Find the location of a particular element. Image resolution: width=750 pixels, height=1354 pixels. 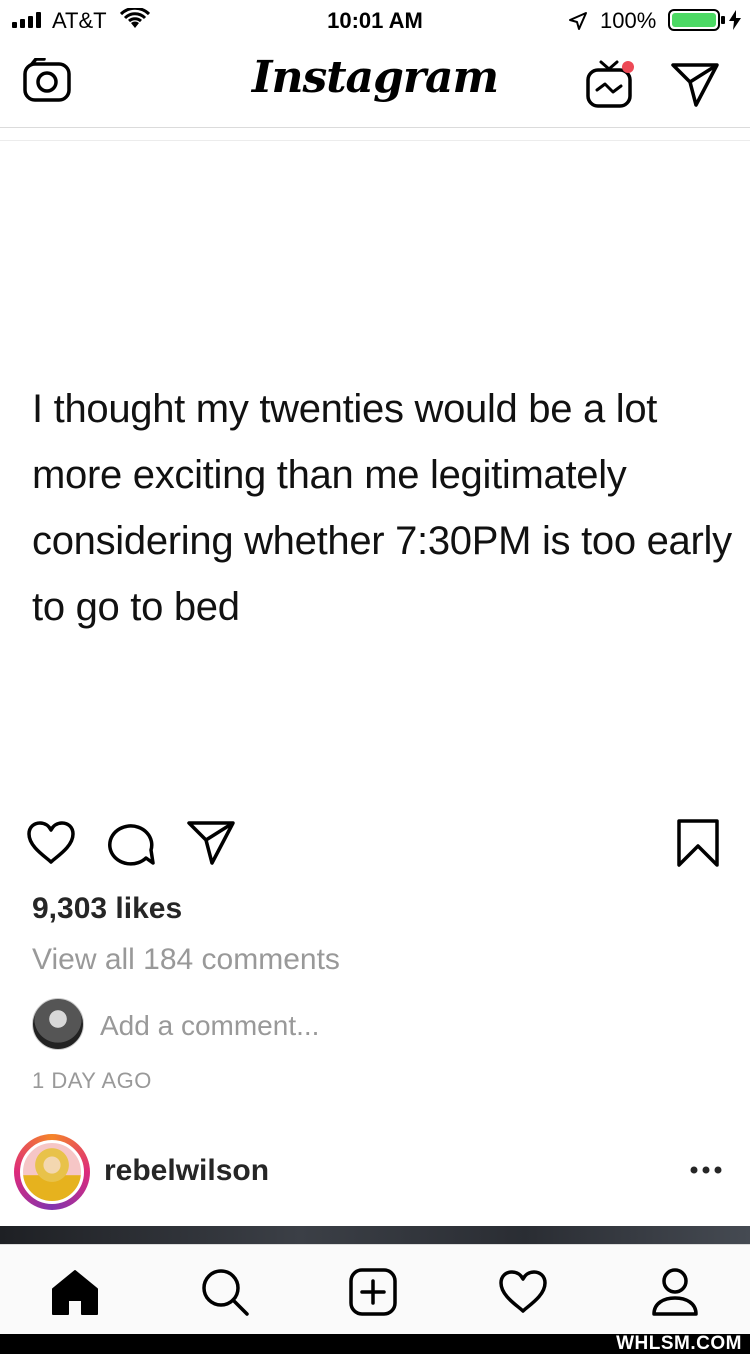

next-post-image is located at coordinates (375, 1235).